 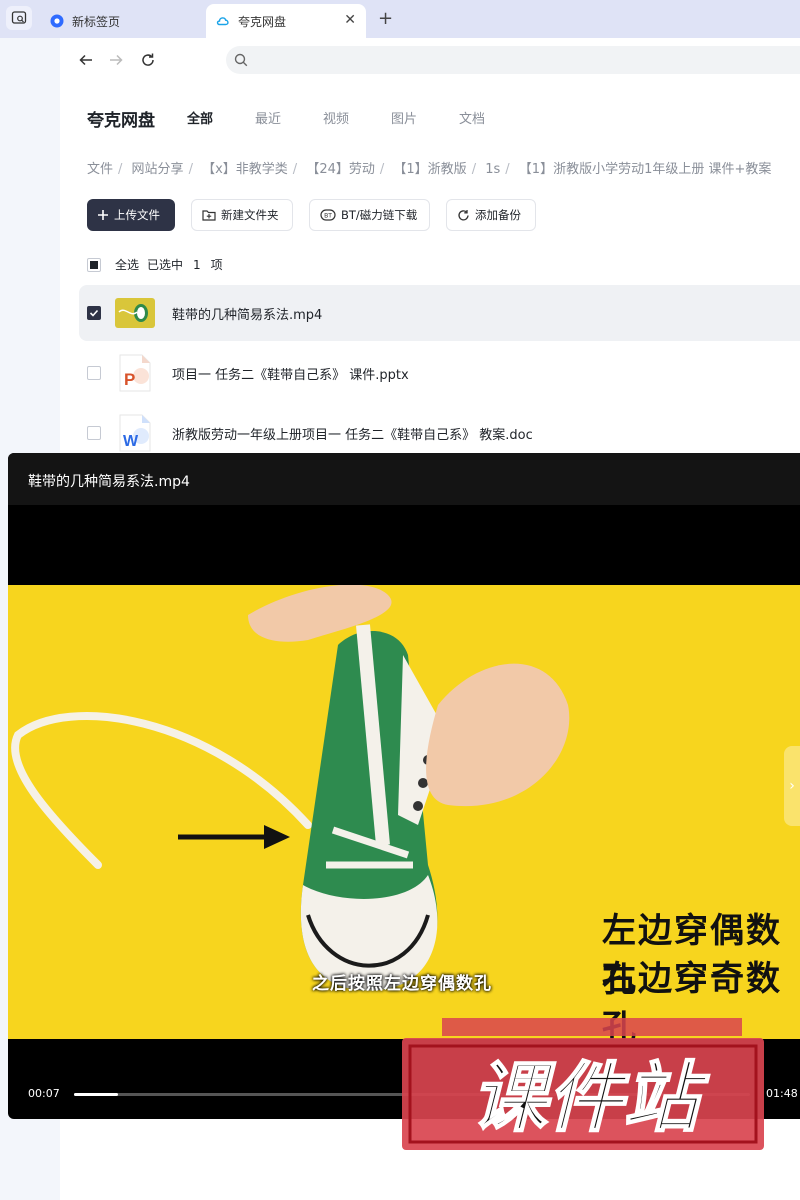 I want to click on chevron-right-icon: ›, so click(x=792, y=786).